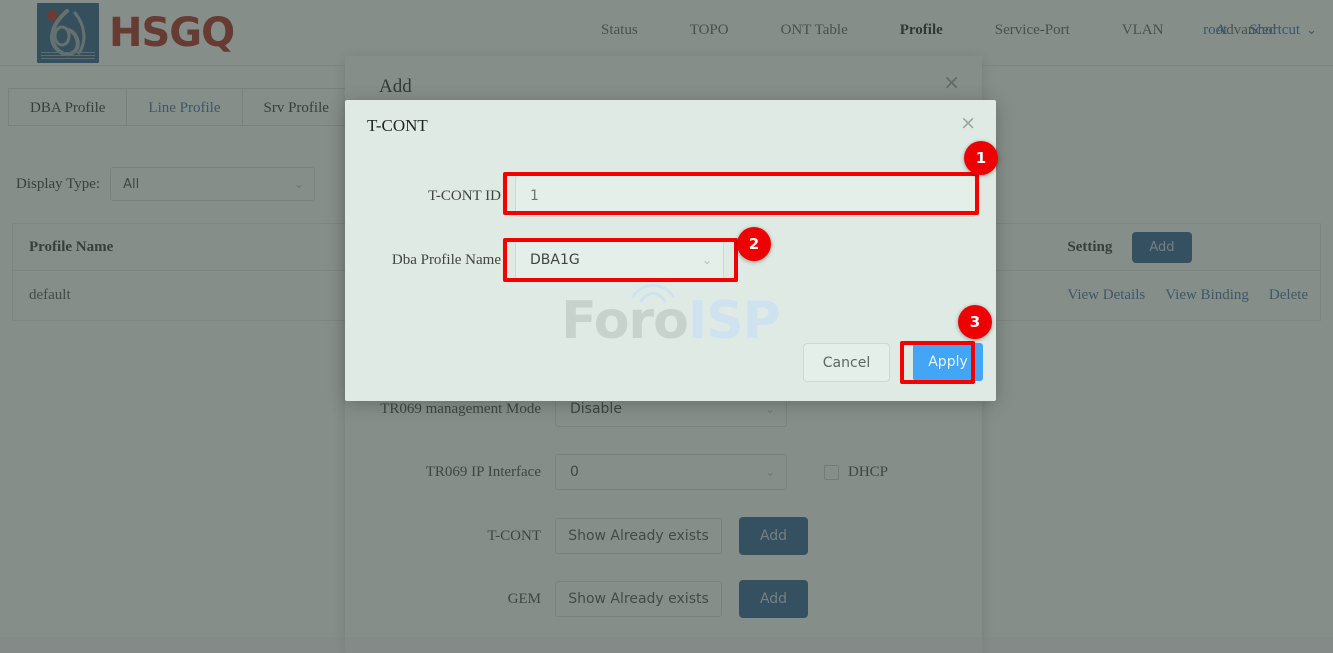  I want to click on tcont-dialog-title: T-CONT, so click(397, 125).